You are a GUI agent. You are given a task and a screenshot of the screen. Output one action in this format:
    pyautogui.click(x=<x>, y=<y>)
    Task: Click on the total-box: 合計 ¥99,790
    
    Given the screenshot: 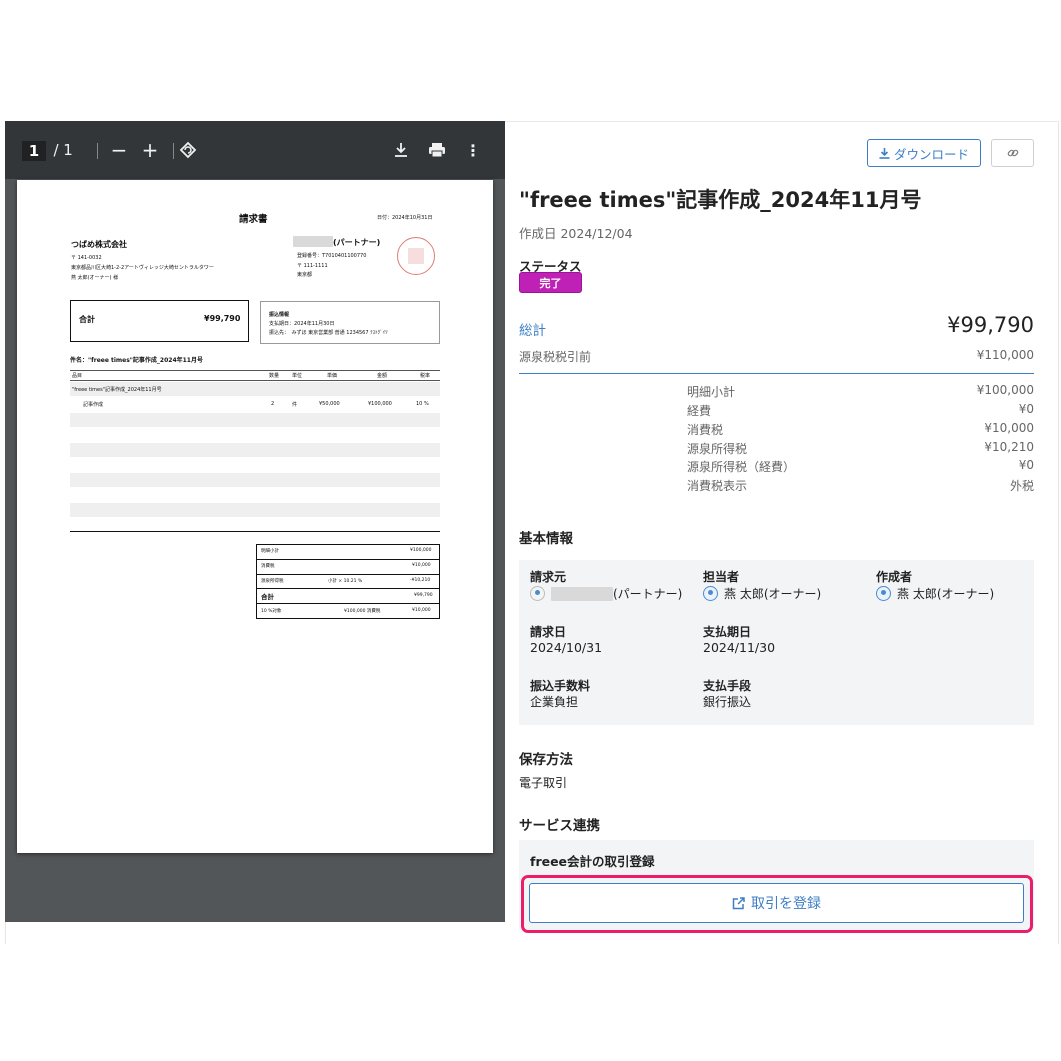 What is the action you would take?
    pyautogui.click(x=159, y=321)
    